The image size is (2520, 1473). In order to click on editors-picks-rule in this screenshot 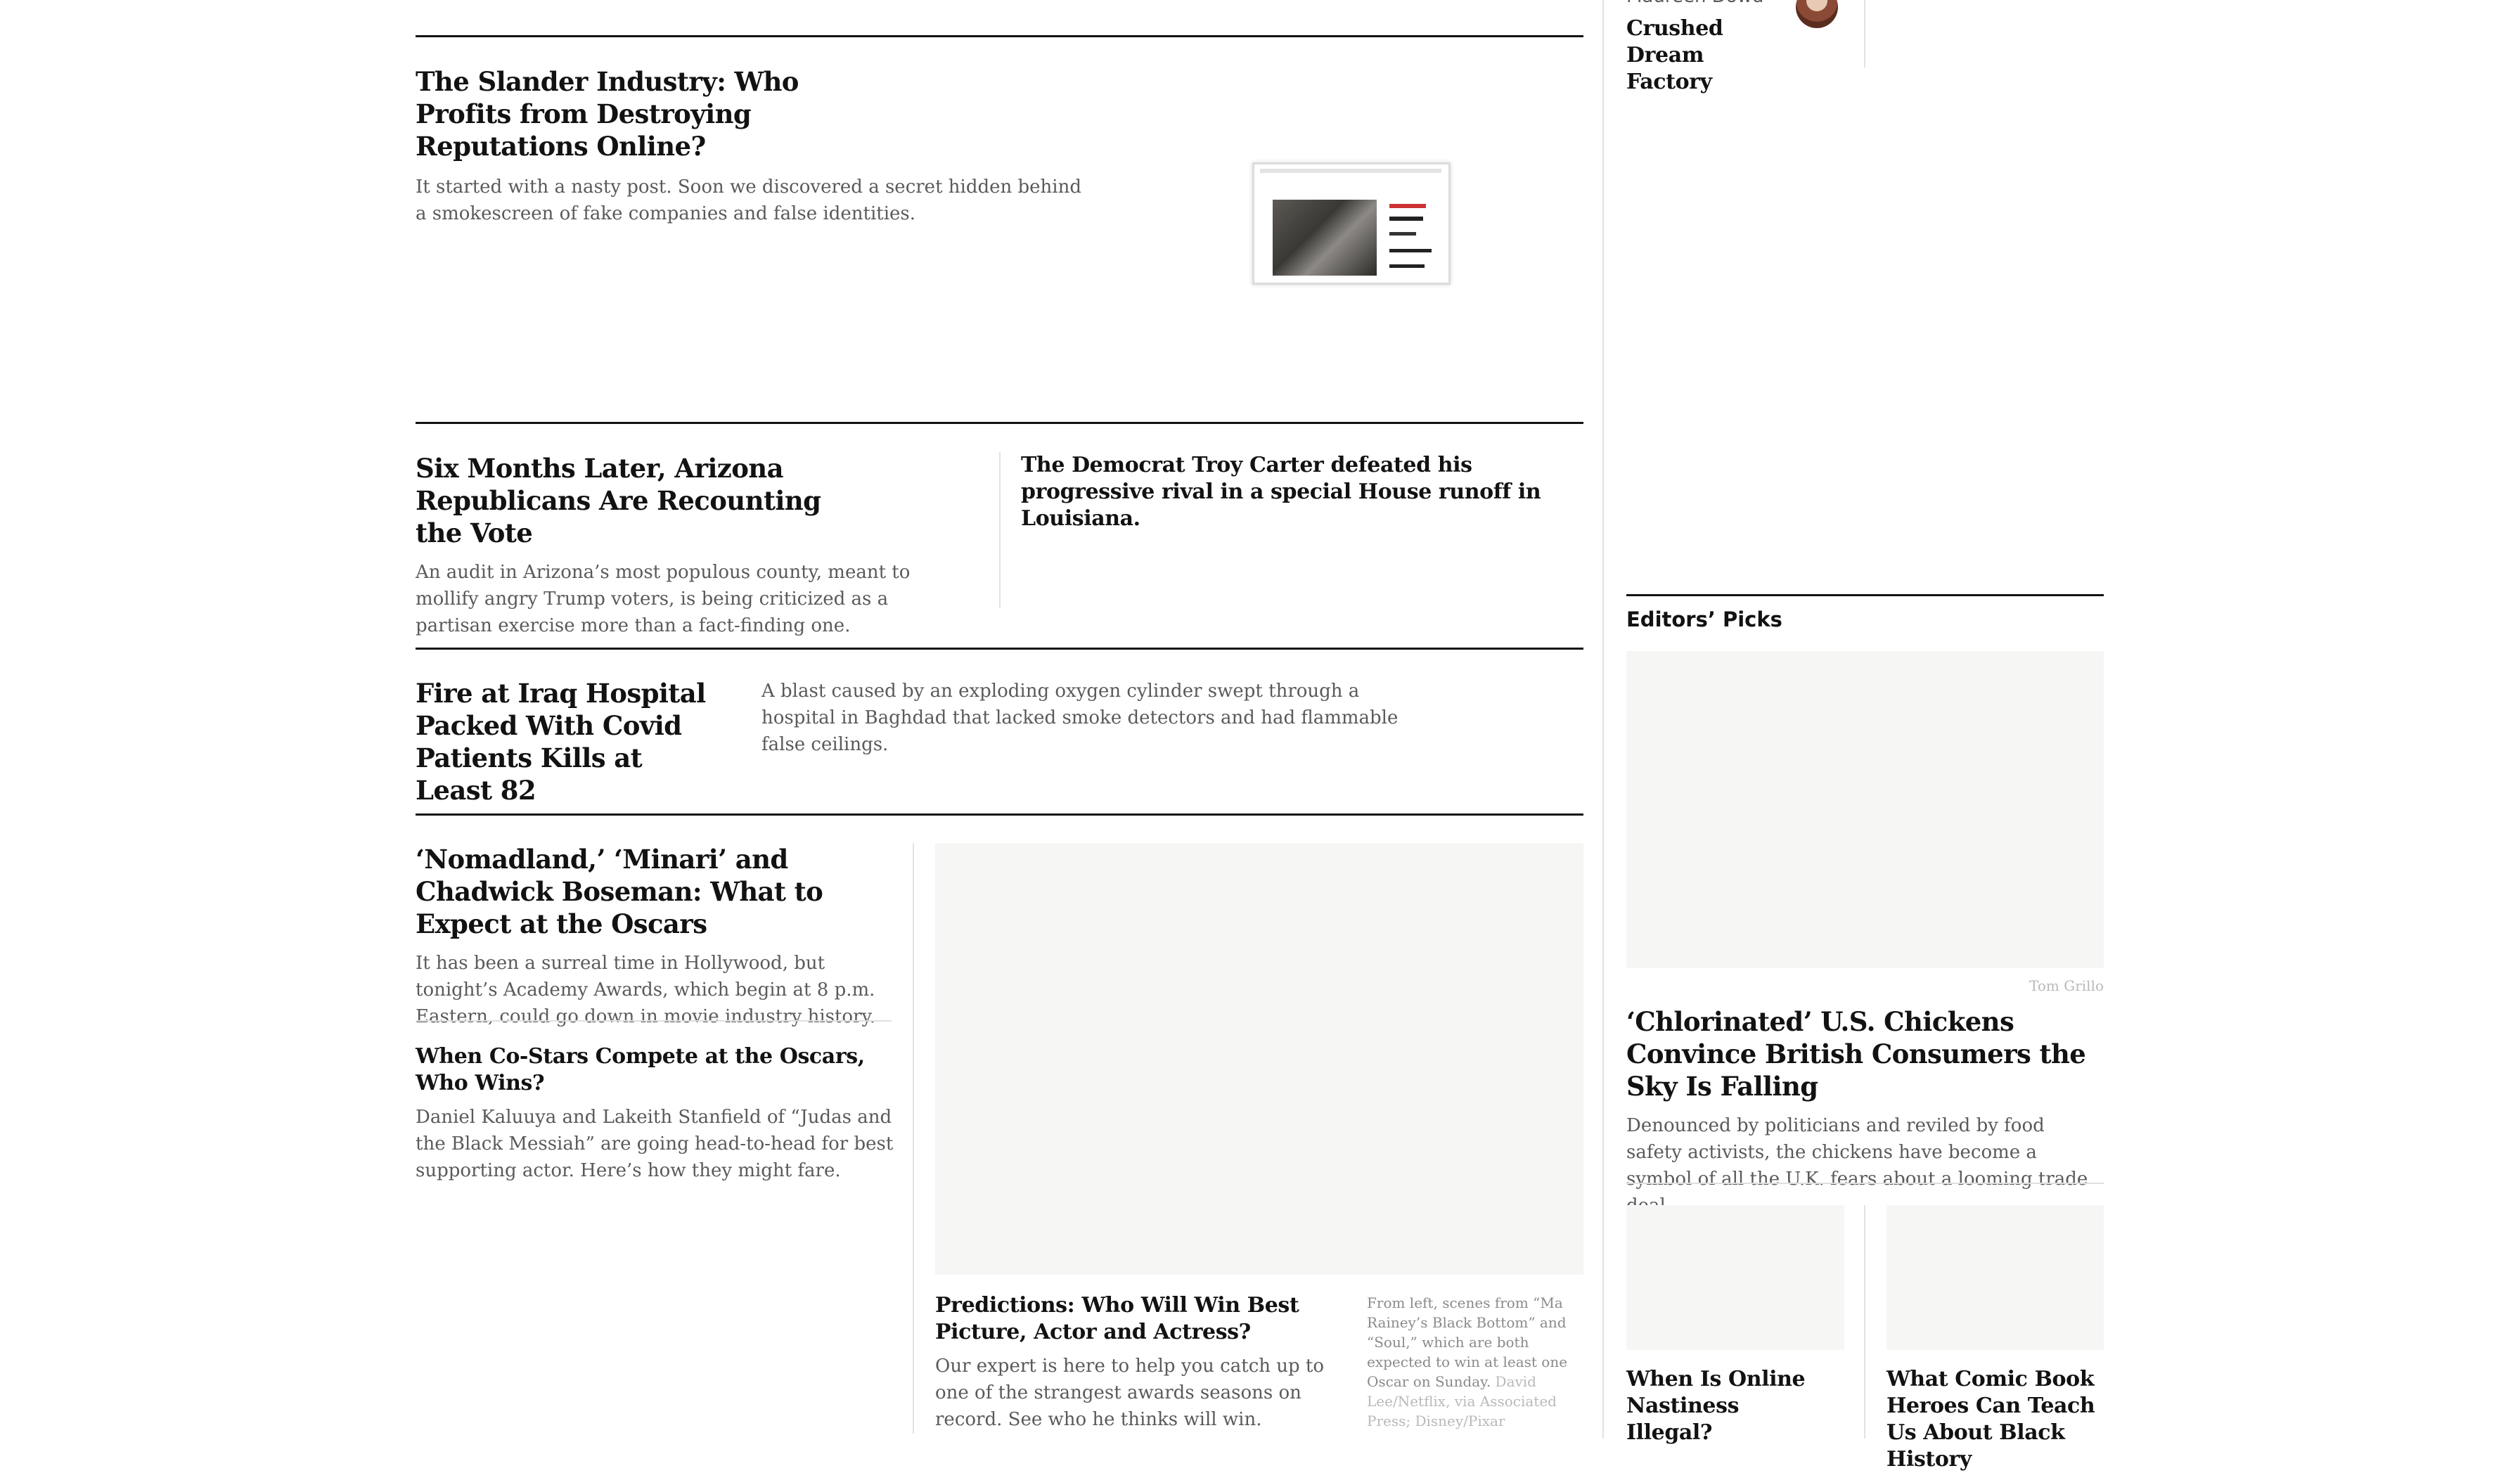, I will do `click(1865, 595)`.